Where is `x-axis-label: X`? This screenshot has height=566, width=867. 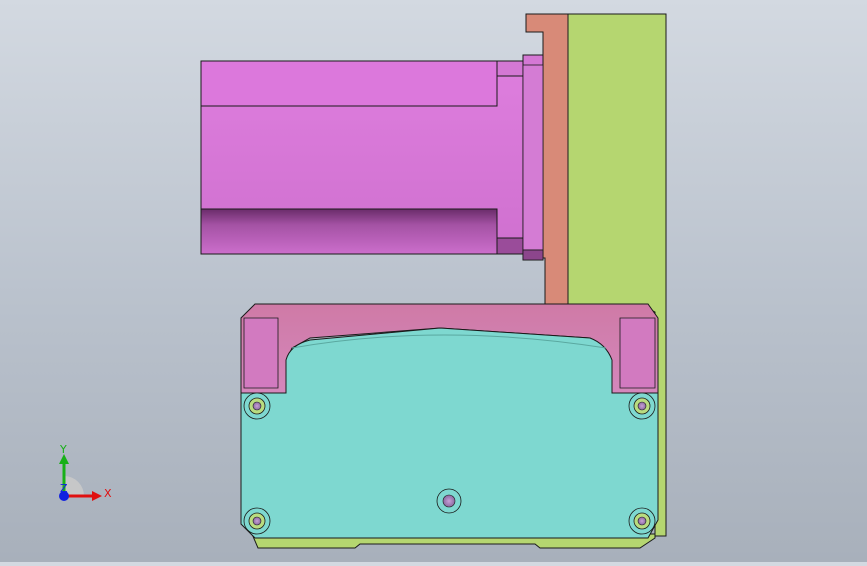
x-axis-label: X is located at coordinates (108, 493).